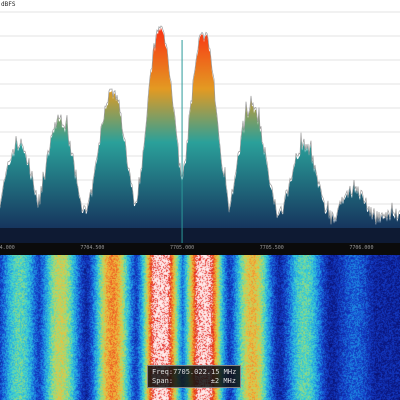  Describe the element at coordinates (200, 235) in the screenshot. I see `spectrum-floor` at that location.